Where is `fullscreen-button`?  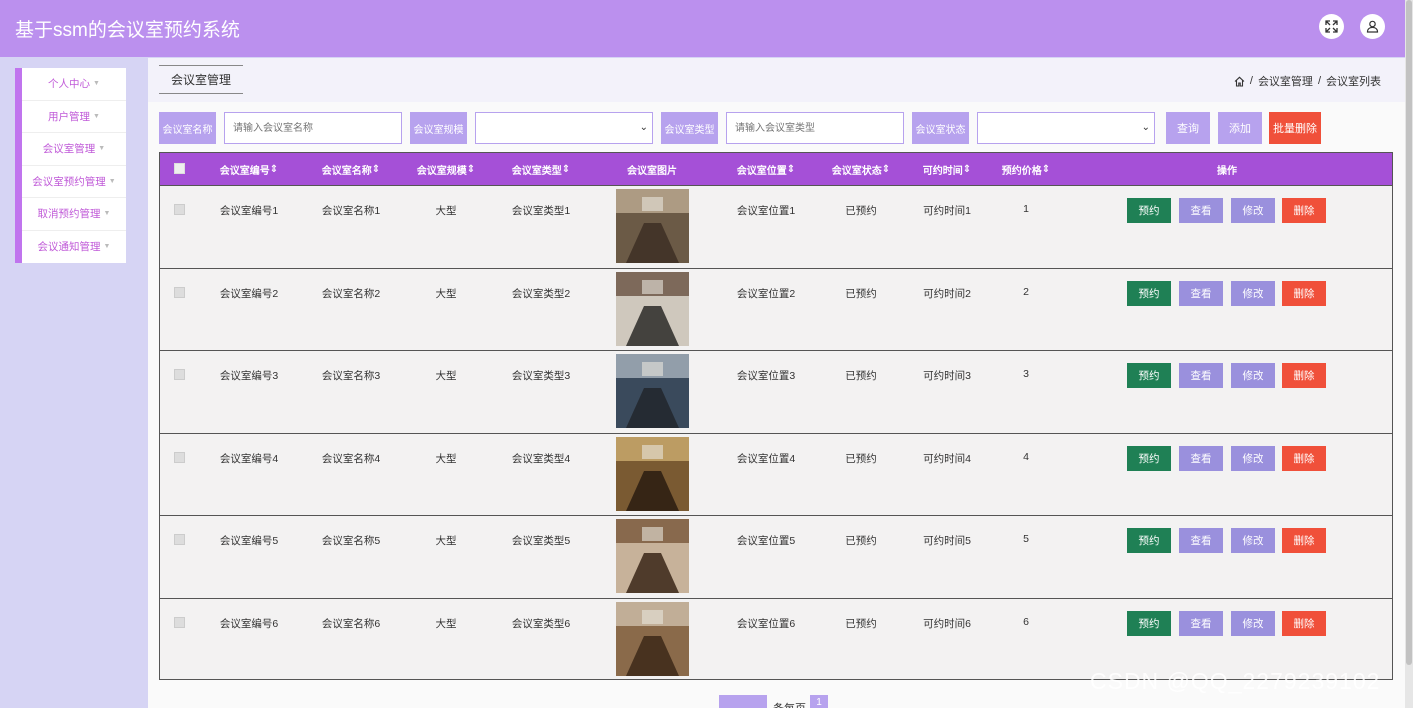
fullscreen-button is located at coordinates (1331, 26).